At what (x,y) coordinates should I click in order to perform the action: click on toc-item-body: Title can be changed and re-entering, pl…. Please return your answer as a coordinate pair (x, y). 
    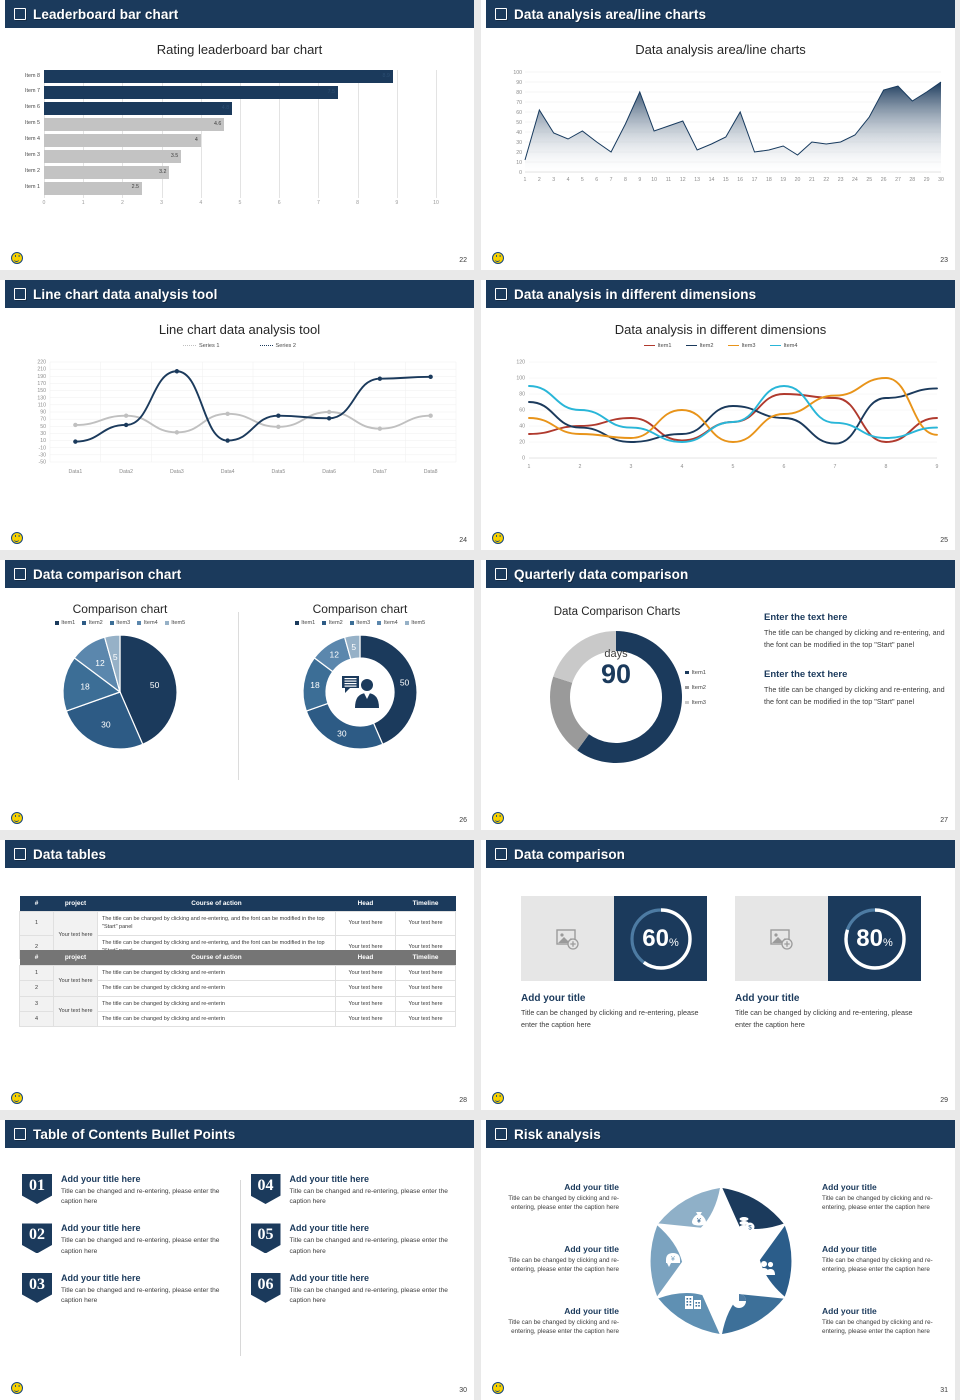
    Looking at the image, I should click on (140, 1197).